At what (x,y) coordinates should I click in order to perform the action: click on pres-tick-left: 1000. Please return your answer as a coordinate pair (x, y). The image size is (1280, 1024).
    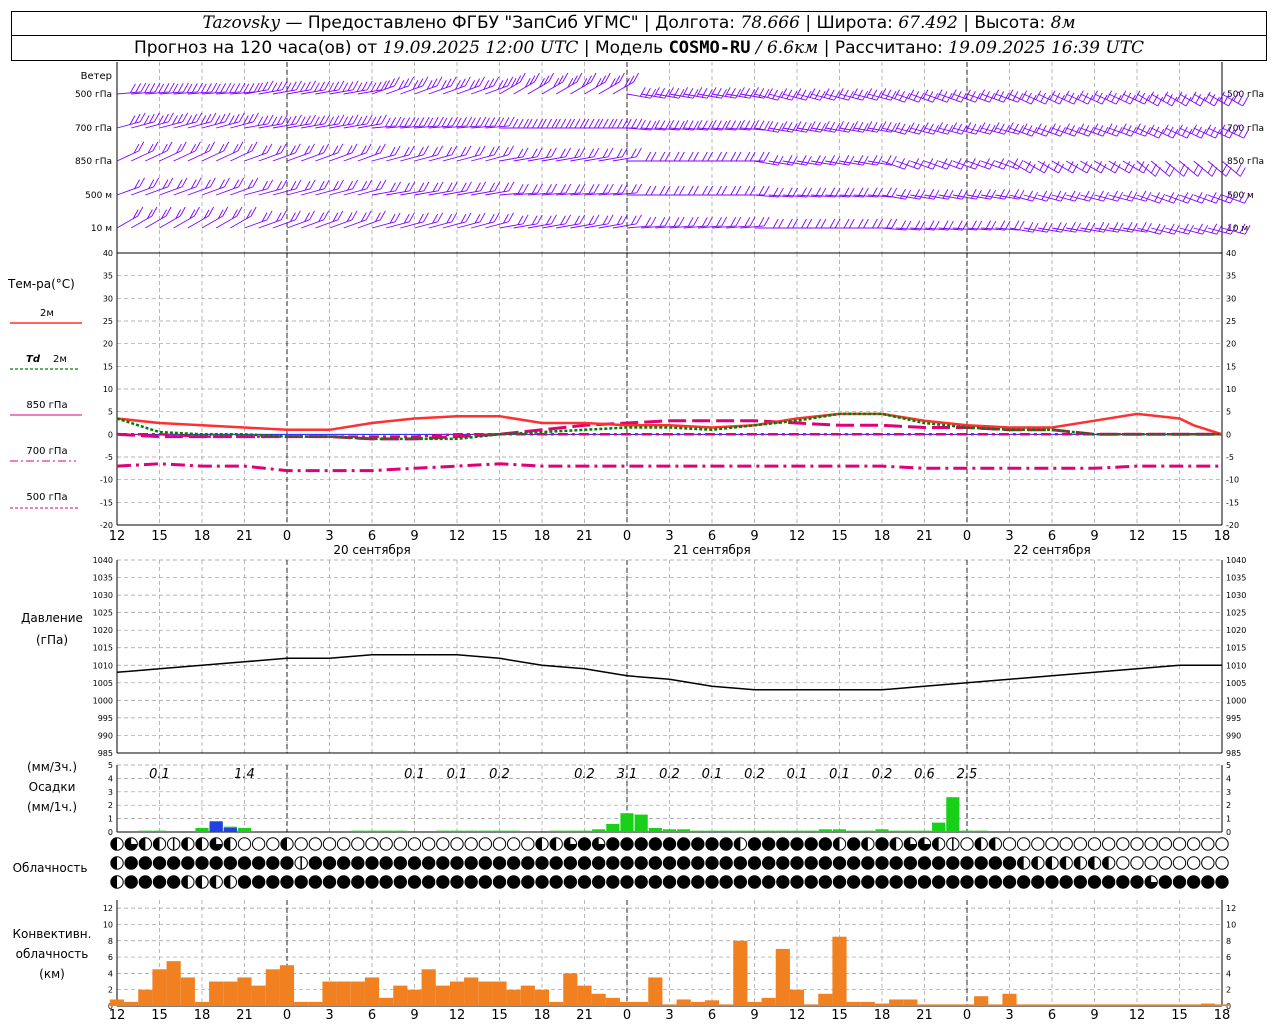
    Looking at the image, I should click on (103, 700).